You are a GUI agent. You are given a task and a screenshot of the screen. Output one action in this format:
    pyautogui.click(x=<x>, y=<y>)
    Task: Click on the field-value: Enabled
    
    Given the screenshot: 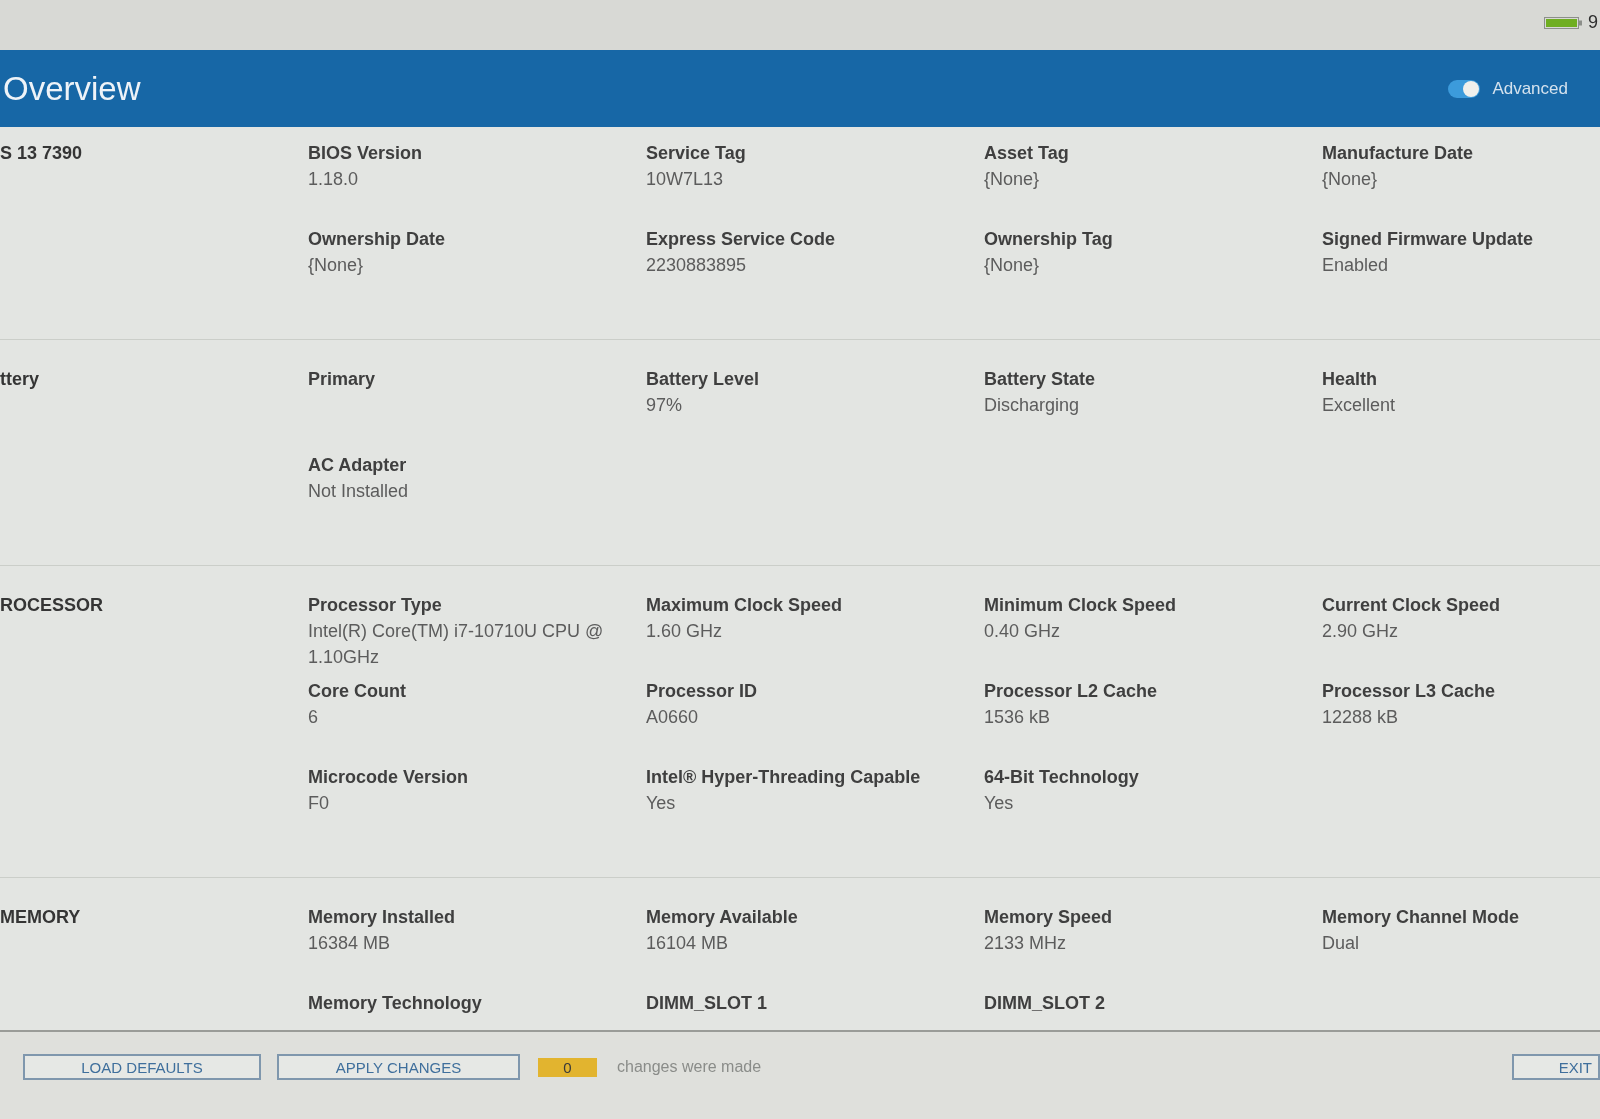 What is the action you would take?
    pyautogui.click(x=1355, y=265)
    